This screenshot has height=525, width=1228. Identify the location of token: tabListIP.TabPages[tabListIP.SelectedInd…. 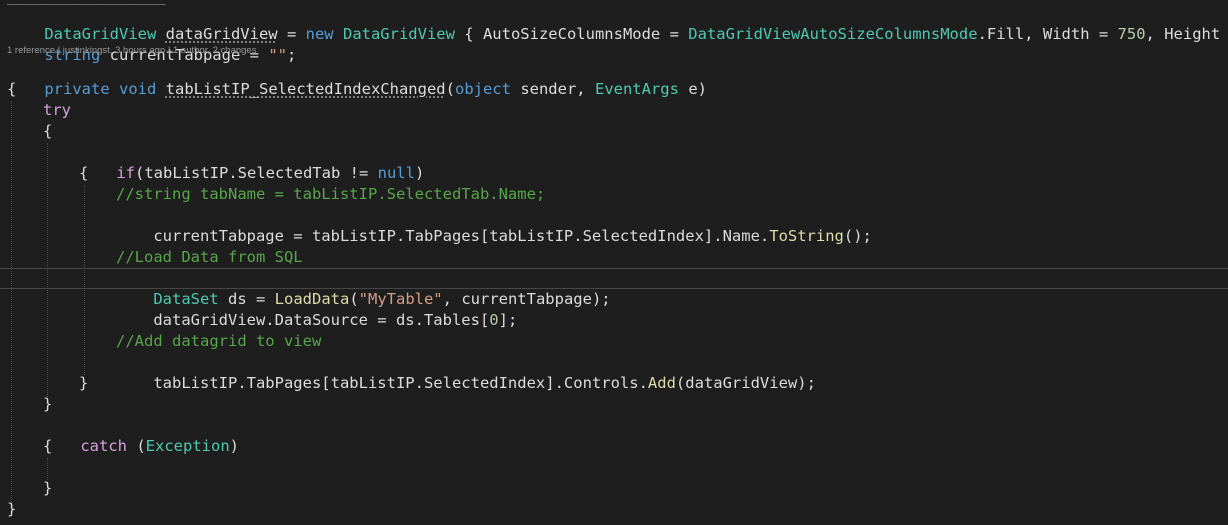
(400, 383).